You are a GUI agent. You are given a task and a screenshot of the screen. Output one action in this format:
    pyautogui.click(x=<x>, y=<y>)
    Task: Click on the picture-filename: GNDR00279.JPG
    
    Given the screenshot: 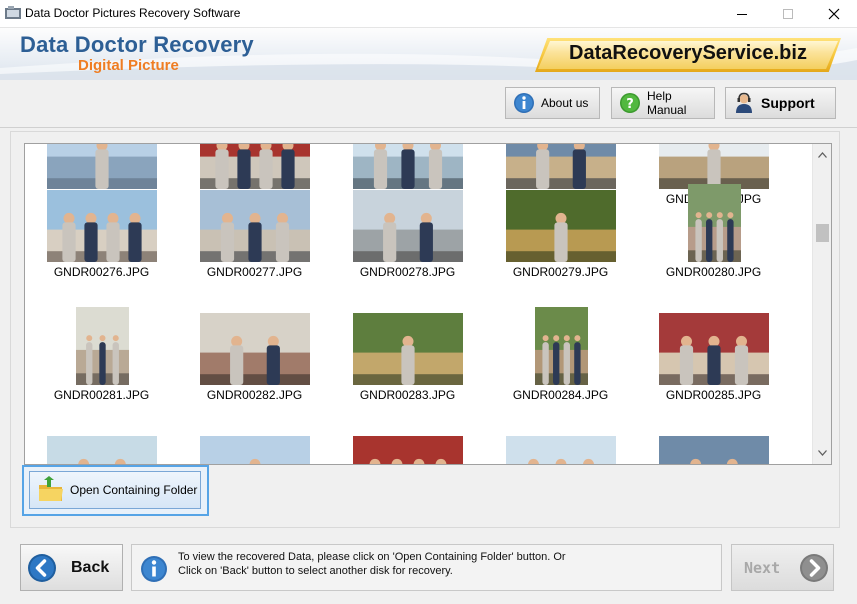 What is the action you would take?
    pyautogui.click(x=560, y=272)
    